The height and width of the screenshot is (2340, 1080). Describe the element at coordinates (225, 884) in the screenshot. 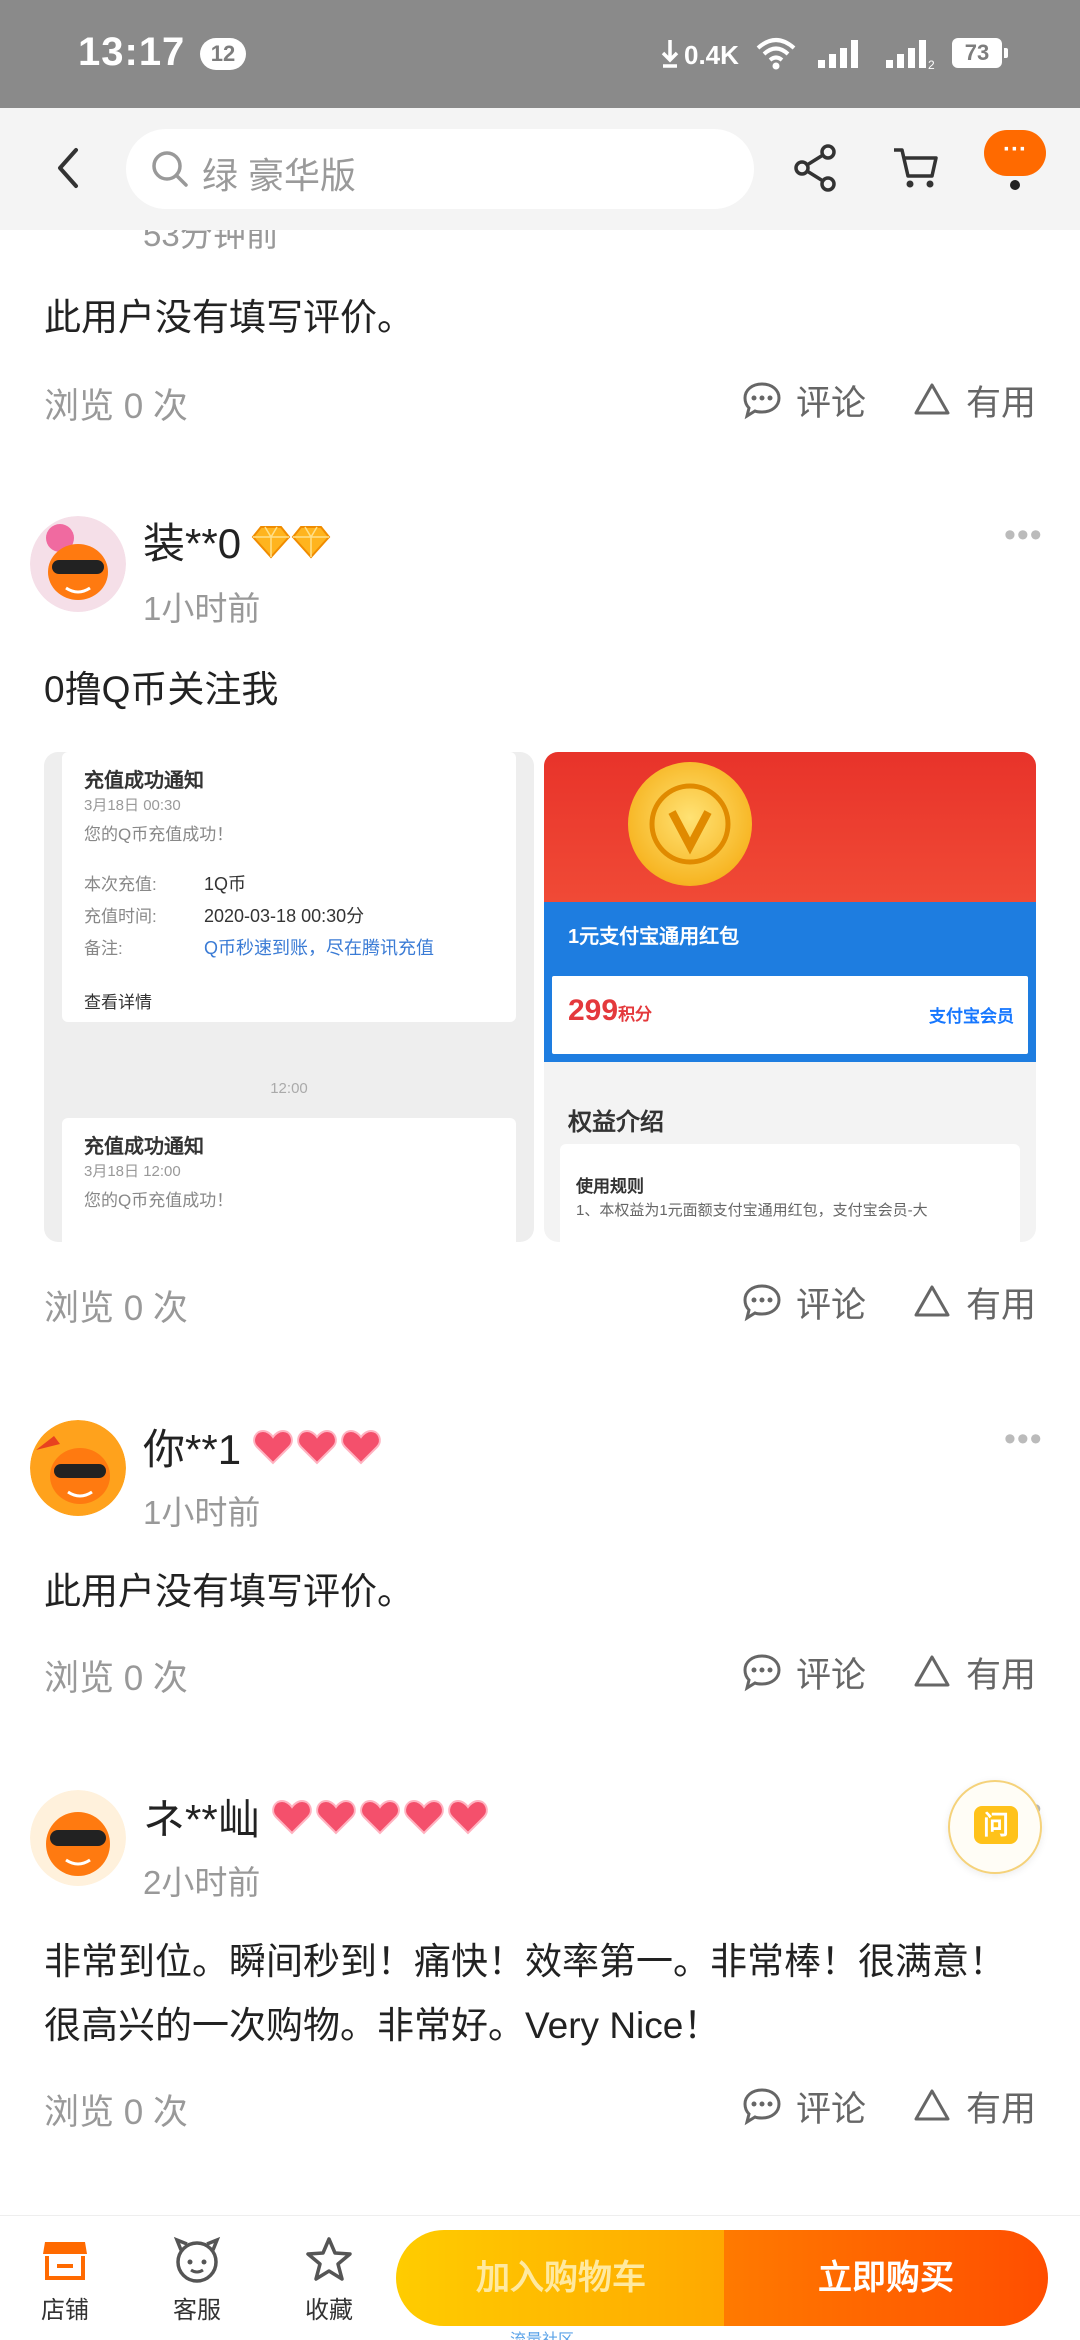

I see `card-value: 1Q币` at that location.